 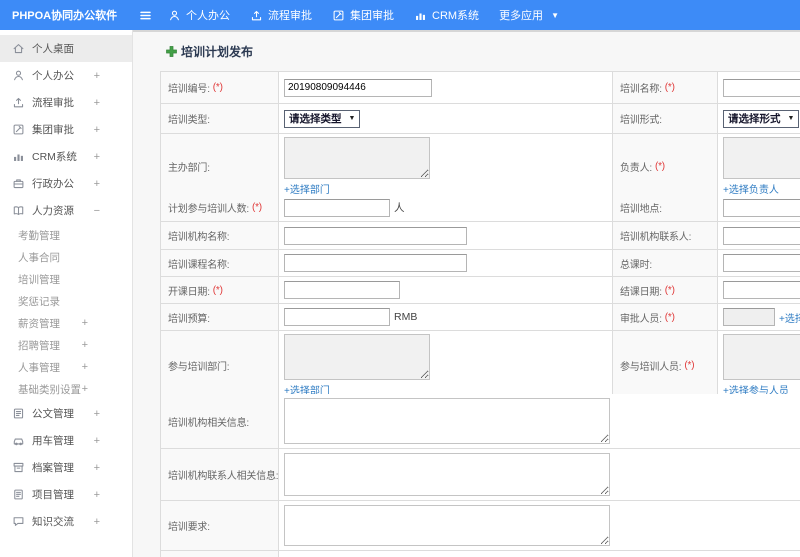 I want to click on nav-item-more-apps: 更多应用 ▼, so click(x=529, y=15).